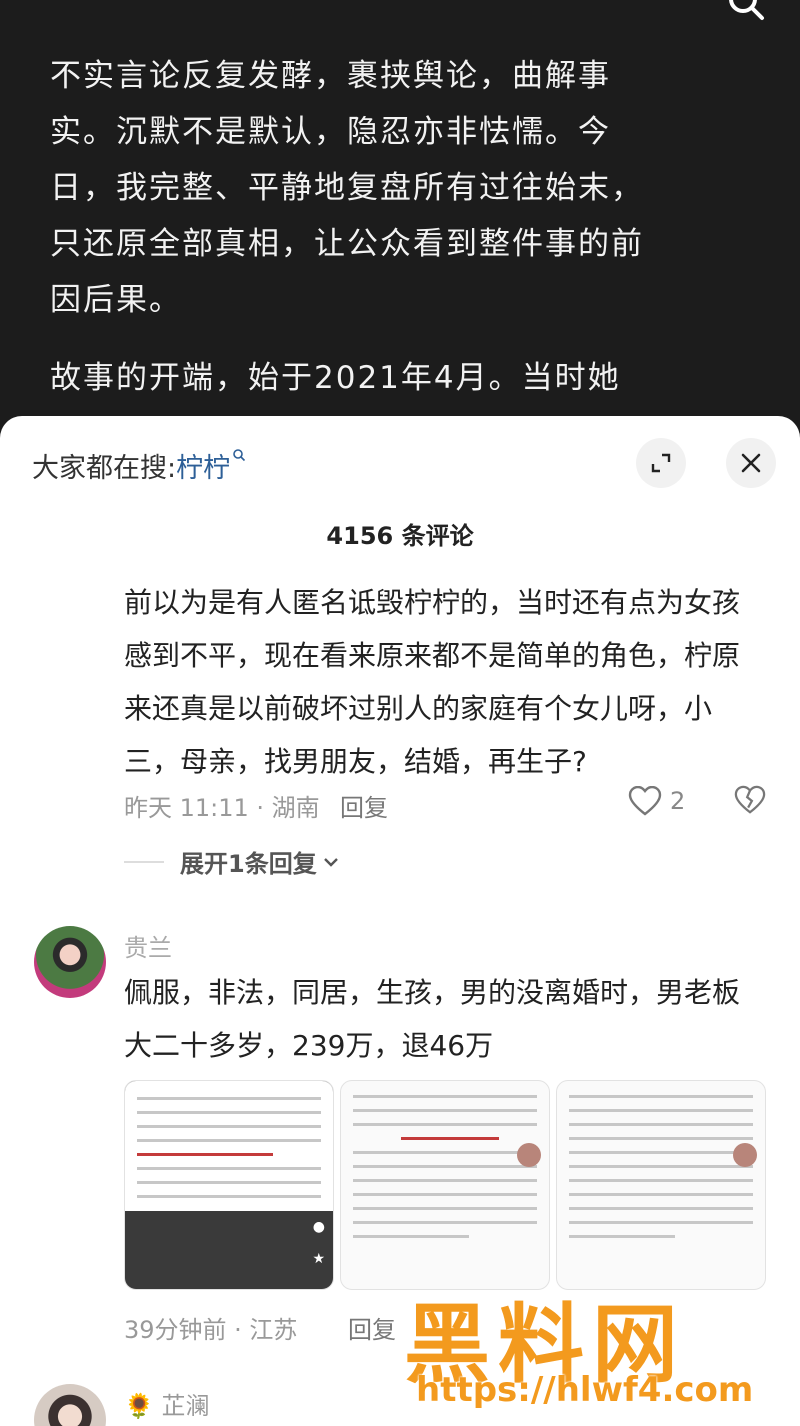  I want to click on dislike-button, so click(750, 802).